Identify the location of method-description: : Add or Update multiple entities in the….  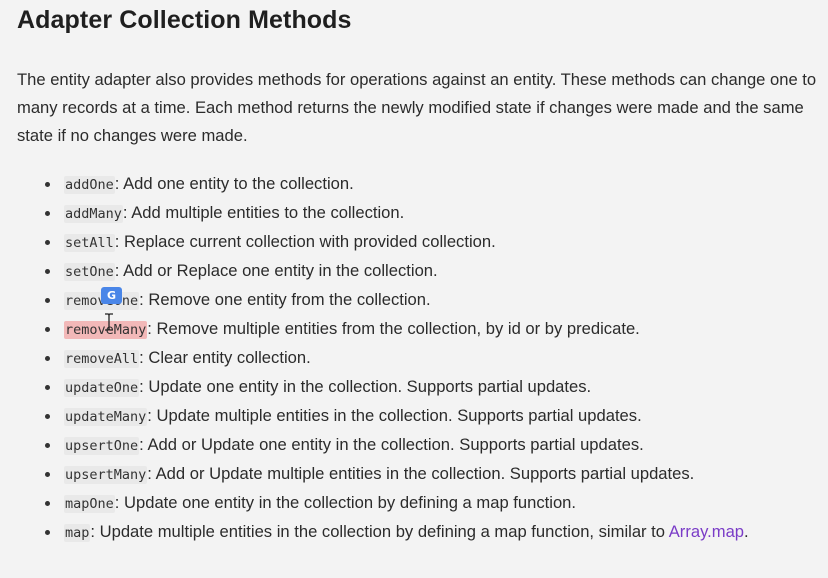
(421, 473).